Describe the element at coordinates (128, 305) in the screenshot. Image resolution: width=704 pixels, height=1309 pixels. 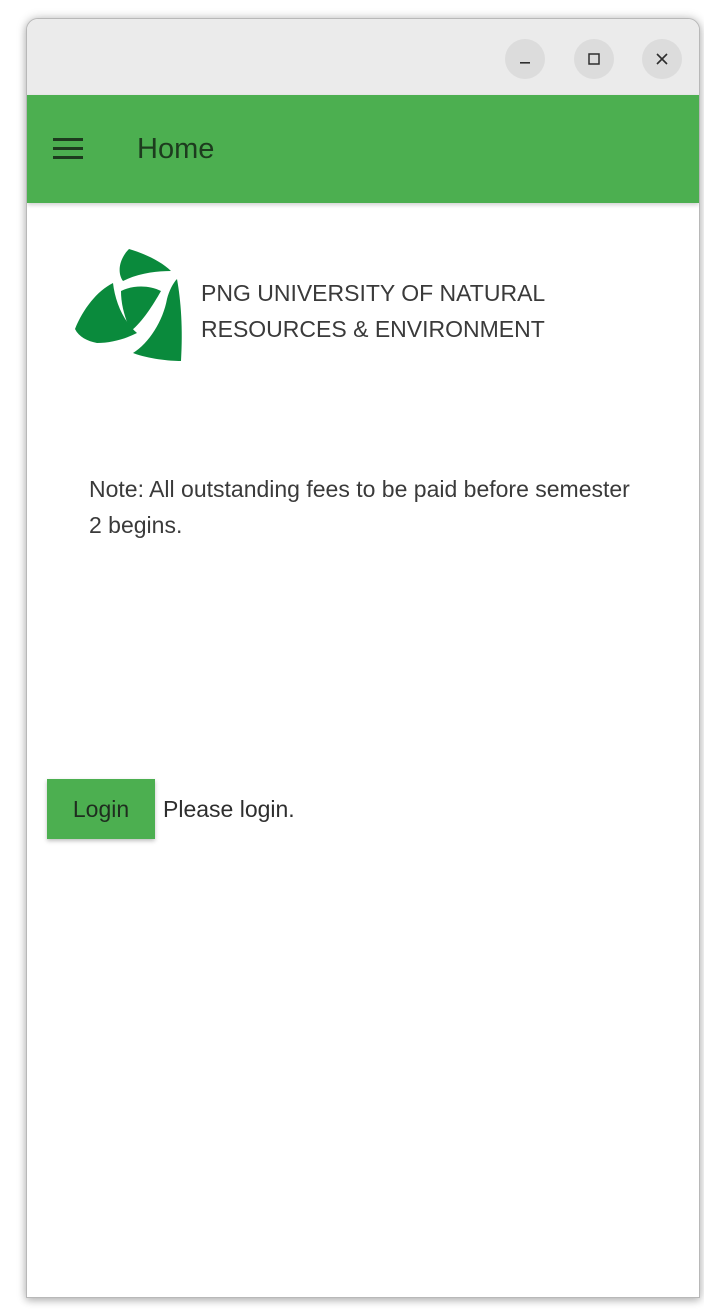
I see `university-logo` at that location.